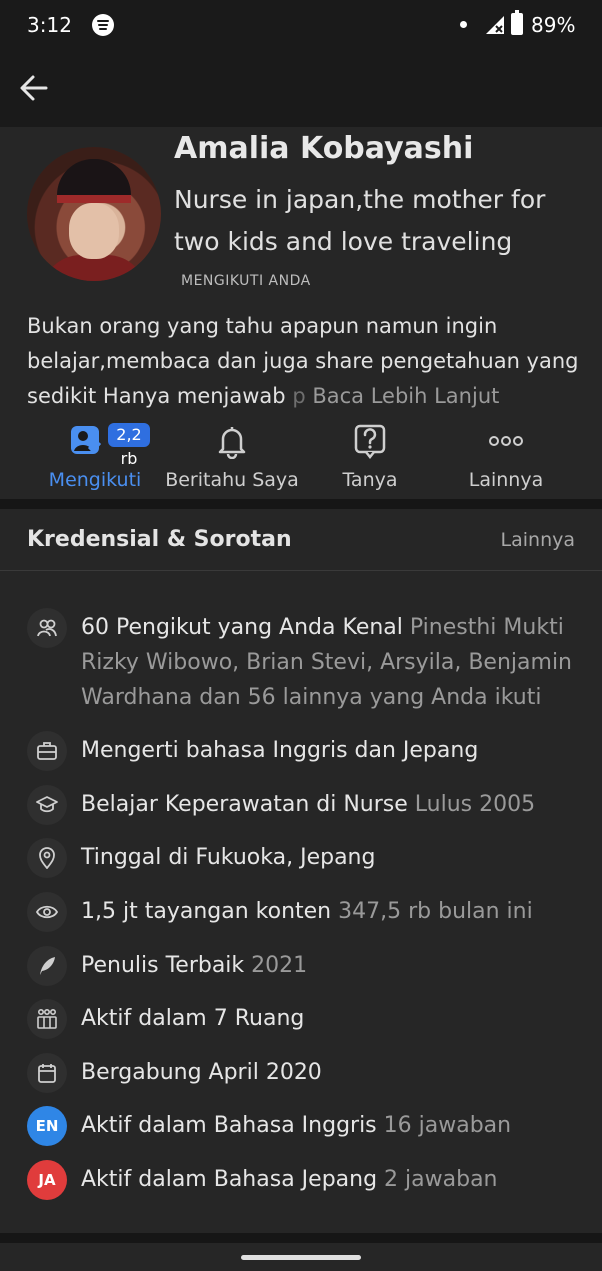  I want to click on credential-text: Tinggal di Fukuoka, Jepang, so click(228, 857).